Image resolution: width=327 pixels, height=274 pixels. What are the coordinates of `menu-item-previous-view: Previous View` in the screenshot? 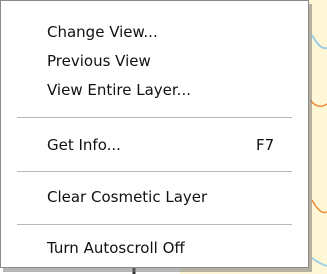 It's located at (154, 61).